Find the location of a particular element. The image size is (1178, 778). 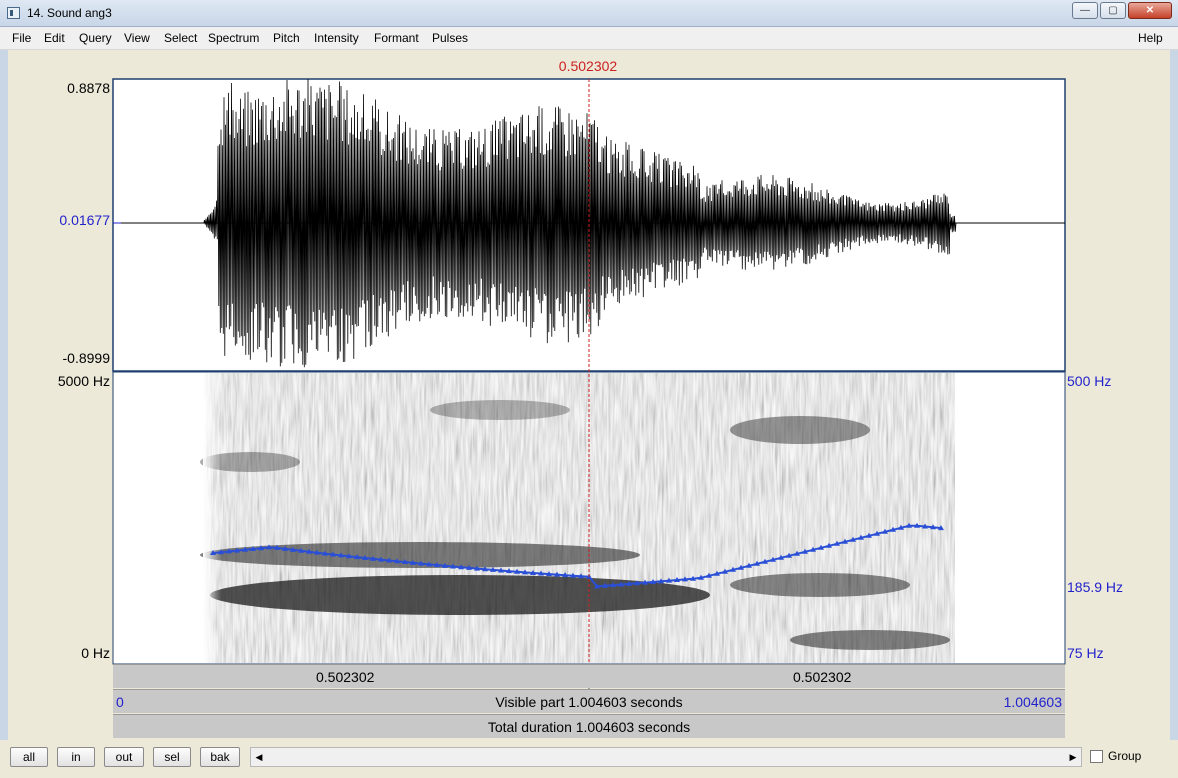

segment-time-row: 0.502302 0.502302 is located at coordinates (589, 676).